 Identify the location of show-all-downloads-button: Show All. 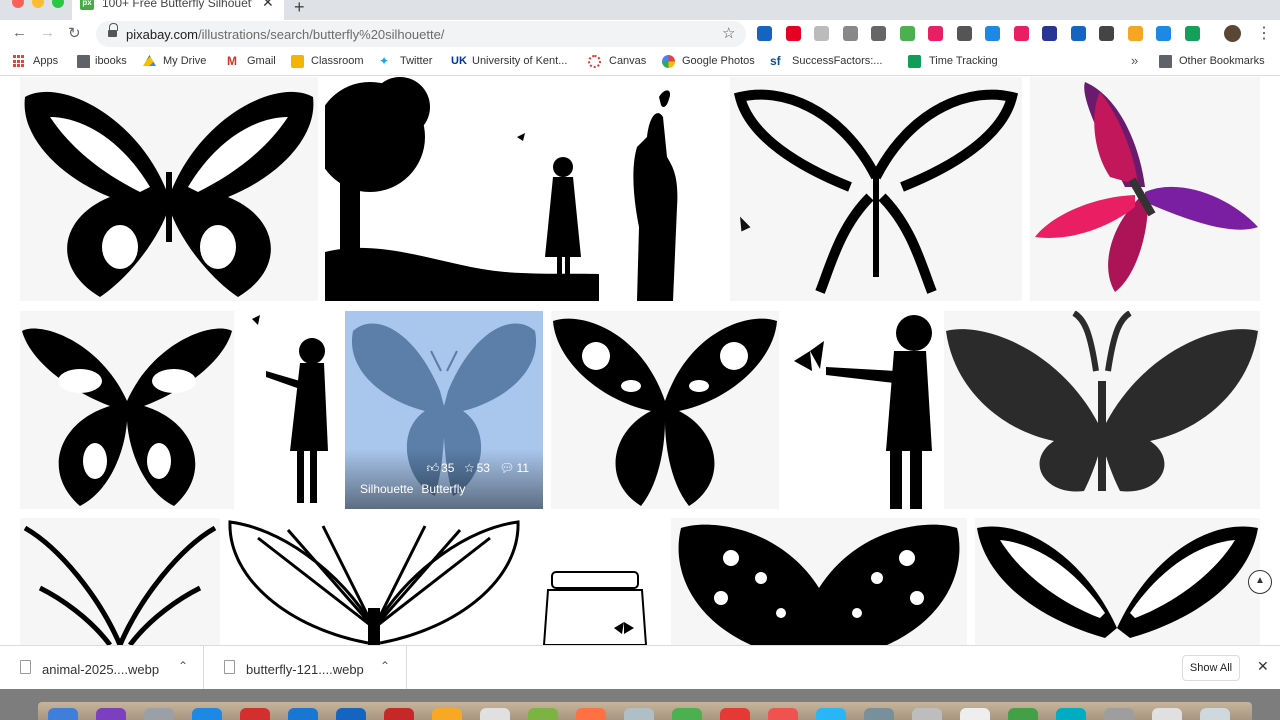
(1211, 668).